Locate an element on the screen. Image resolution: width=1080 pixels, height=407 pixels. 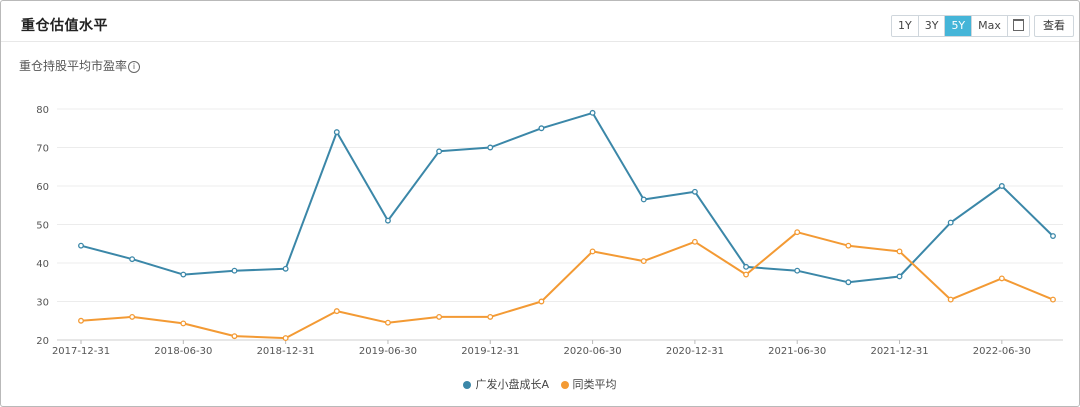
y-tick-label: 20 is located at coordinates (42, 341).